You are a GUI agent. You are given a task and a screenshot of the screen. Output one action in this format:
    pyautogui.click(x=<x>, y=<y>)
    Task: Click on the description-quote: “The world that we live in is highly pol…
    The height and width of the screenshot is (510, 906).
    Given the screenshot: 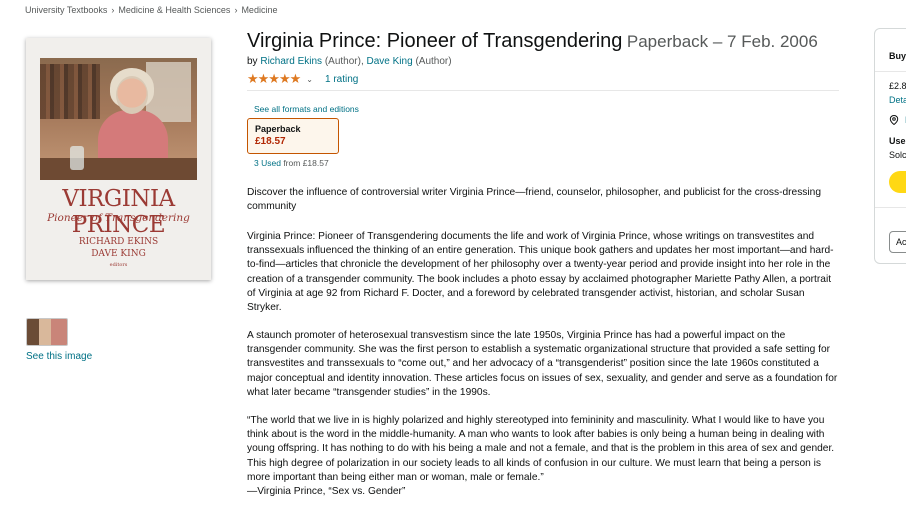 What is the action you would take?
    pyautogui.click(x=541, y=449)
    